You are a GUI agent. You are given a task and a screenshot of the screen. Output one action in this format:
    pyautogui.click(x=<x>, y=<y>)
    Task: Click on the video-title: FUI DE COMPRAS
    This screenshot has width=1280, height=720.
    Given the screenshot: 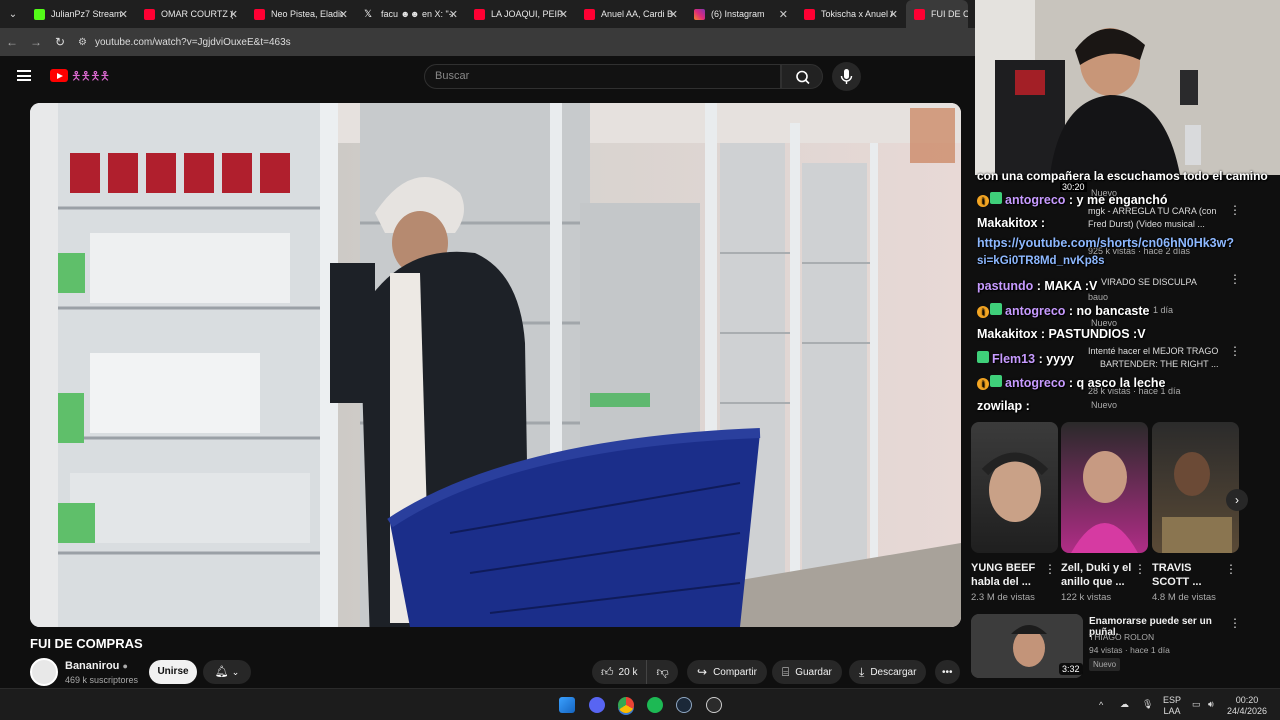 What is the action you would take?
    pyautogui.click(x=86, y=643)
    